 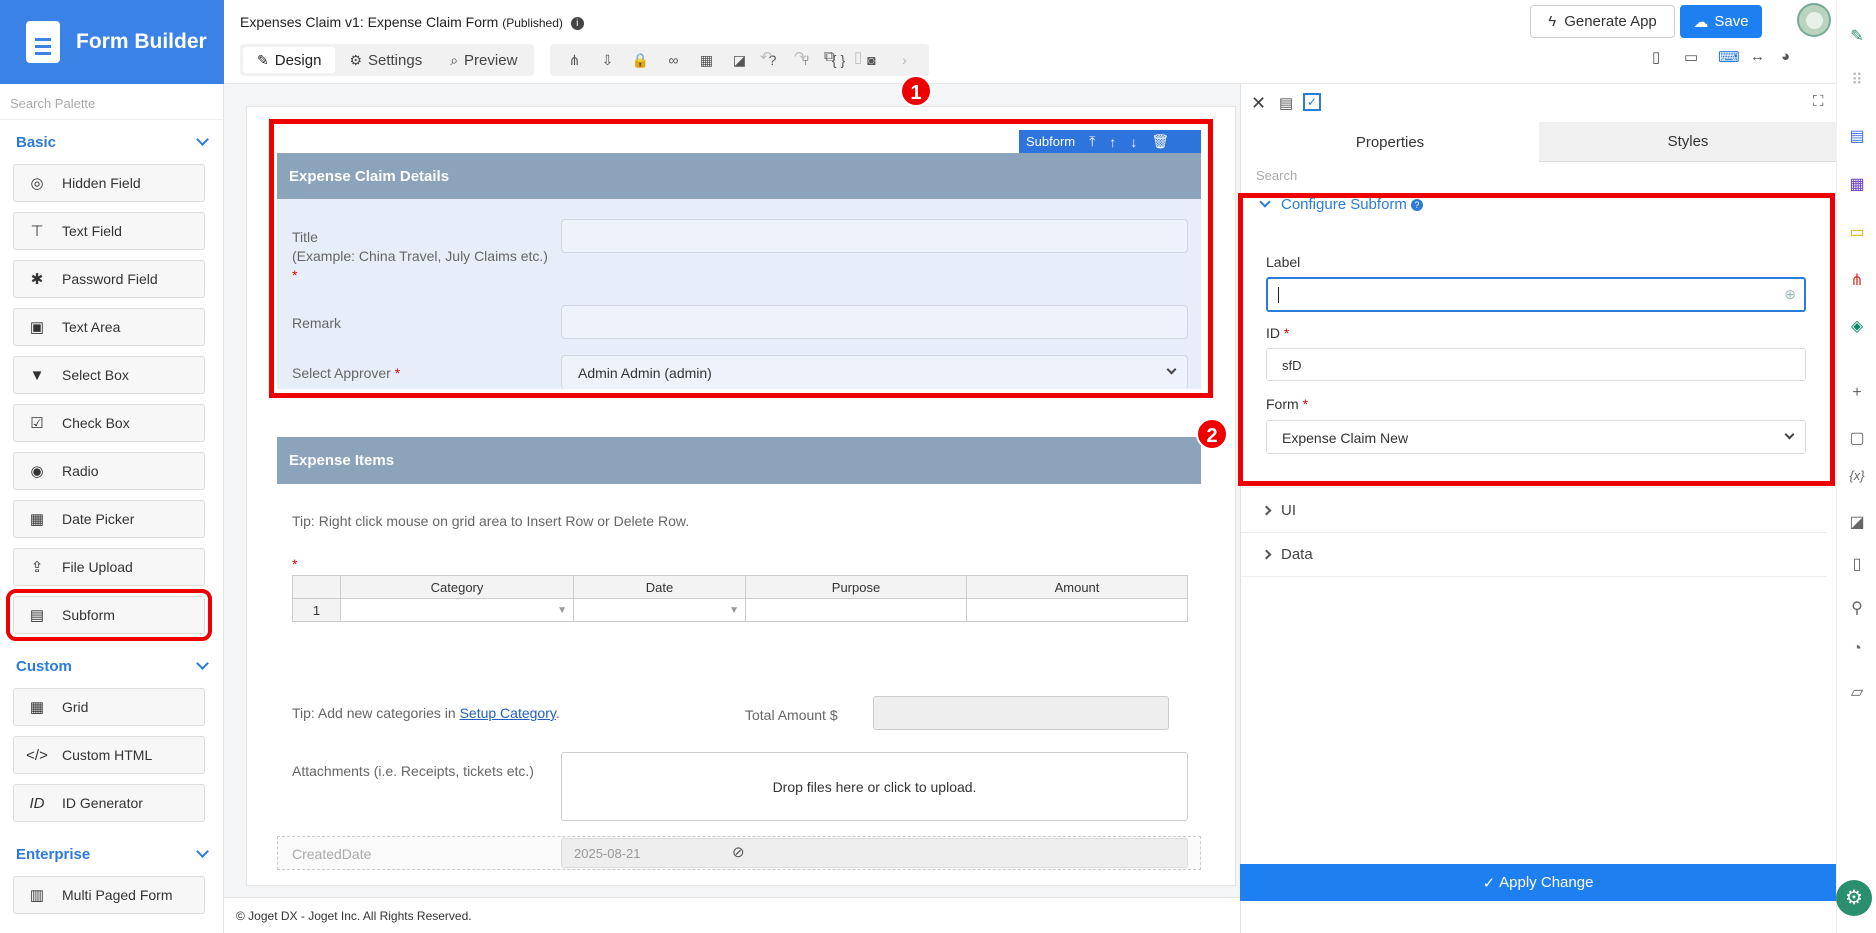 What do you see at coordinates (640, 60) in the screenshot?
I see `lock-icon: 🔒` at bounding box center [640, 60].